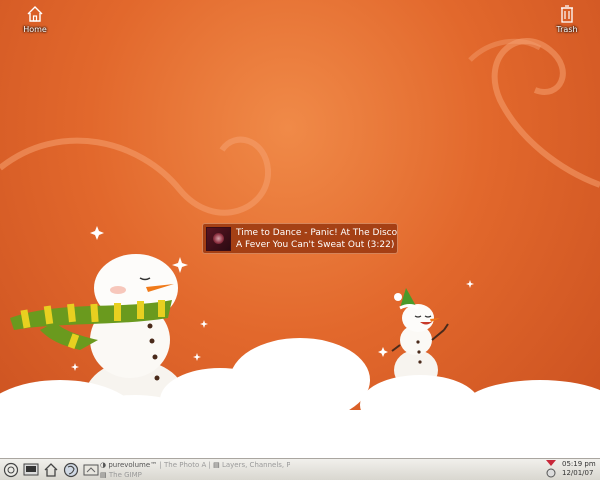 The width and height of the screenshot is (600, 480). Describe the element at coordinates (35, 29) in the screenshot. I see `desktop-icon-home-label: Home` at that location.